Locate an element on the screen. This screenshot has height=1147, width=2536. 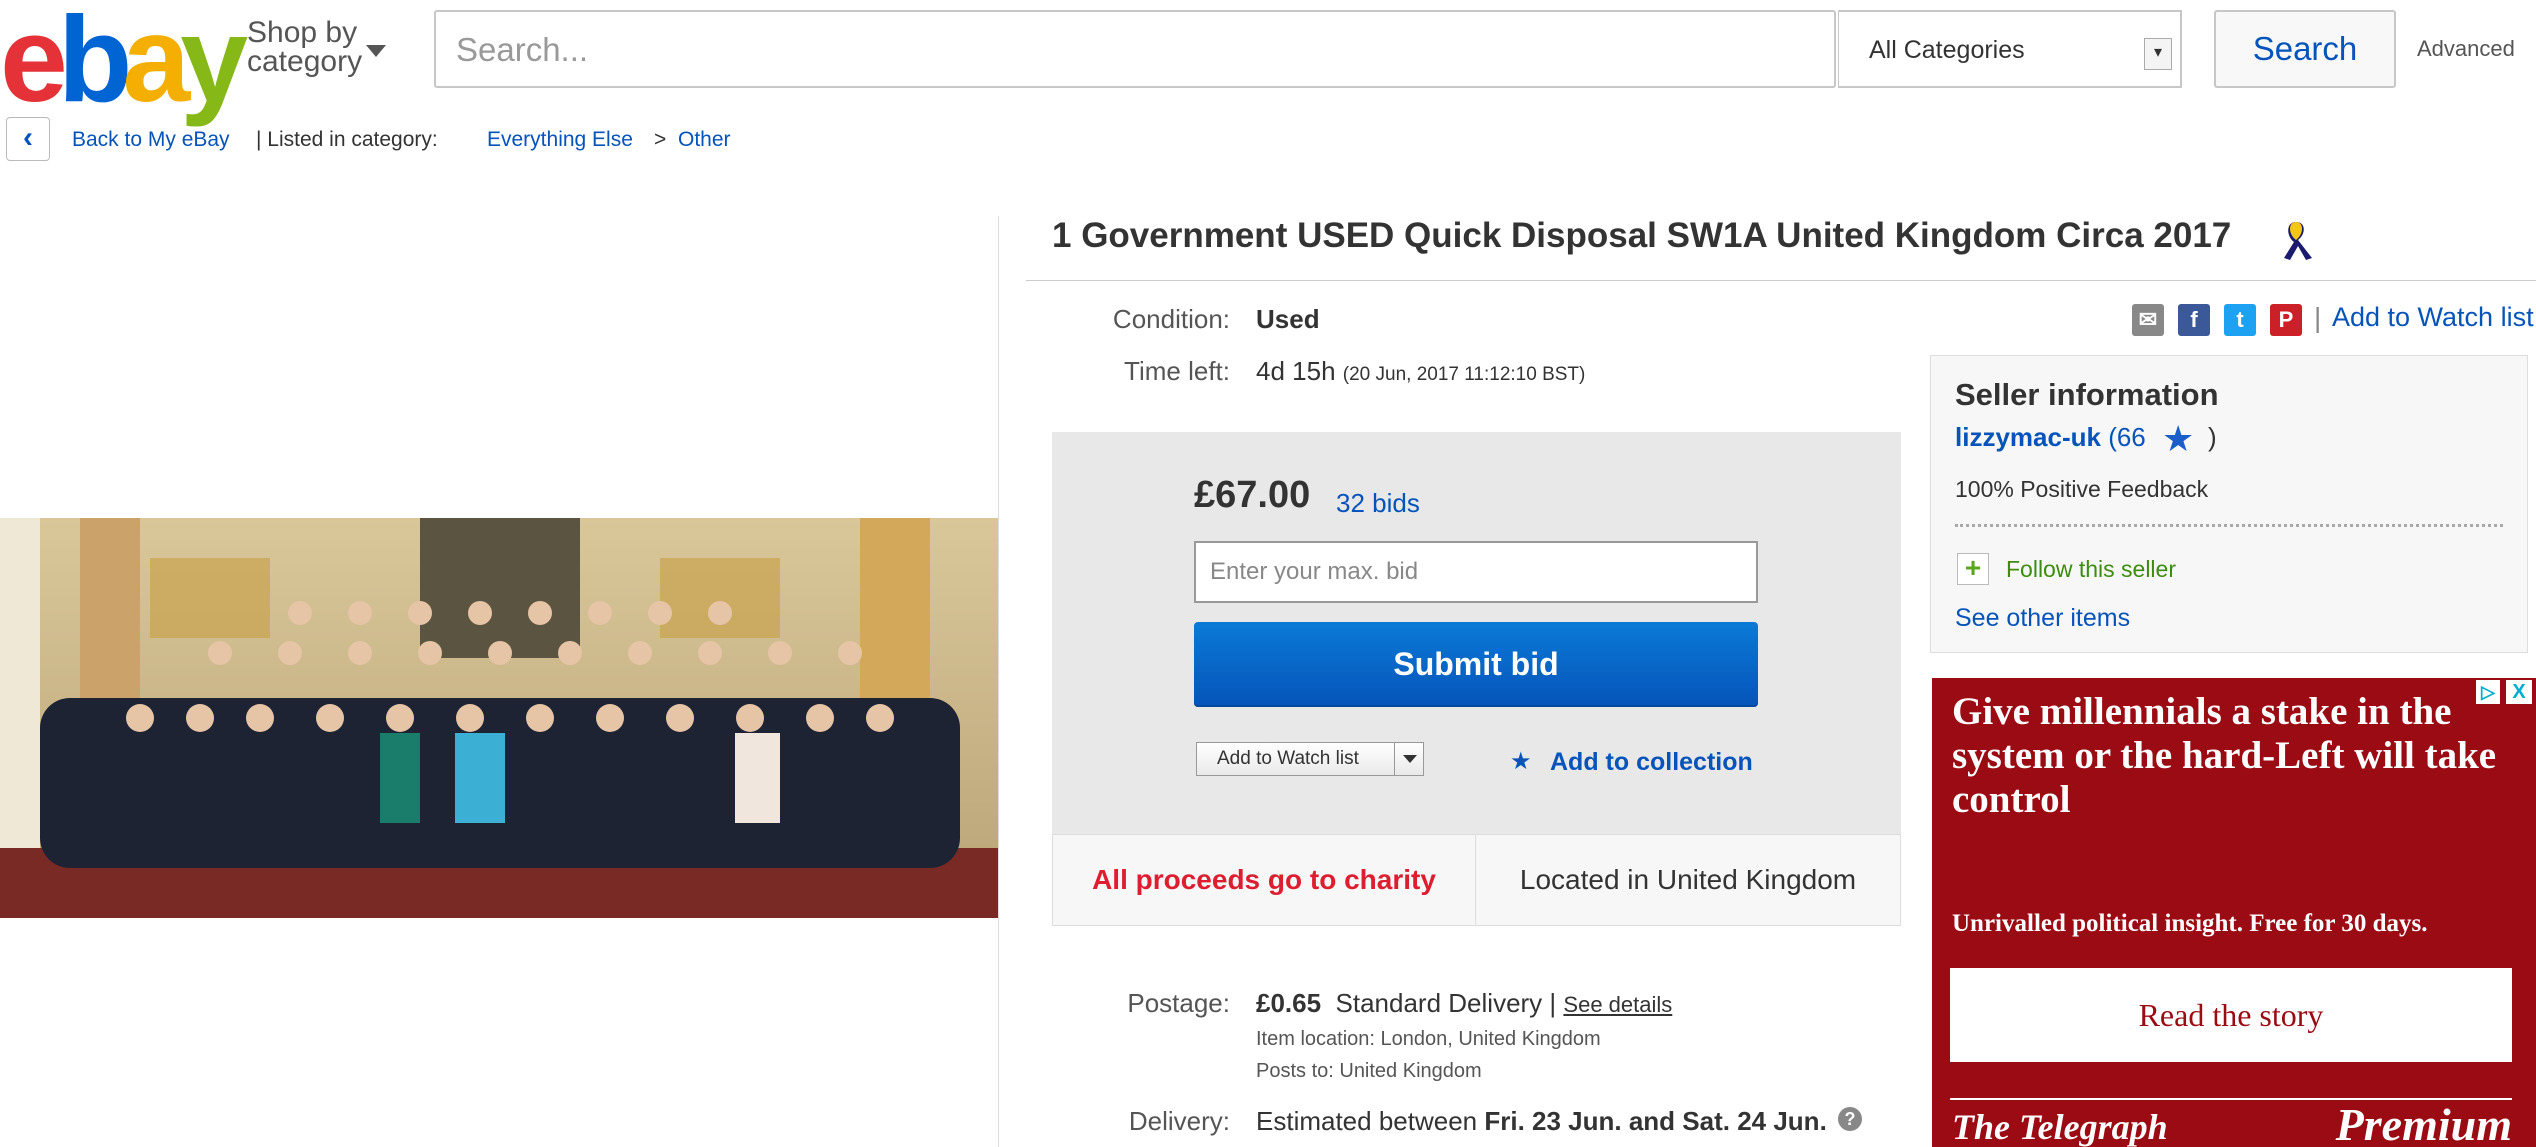
category-label: category is located at coordinates (305, 61).